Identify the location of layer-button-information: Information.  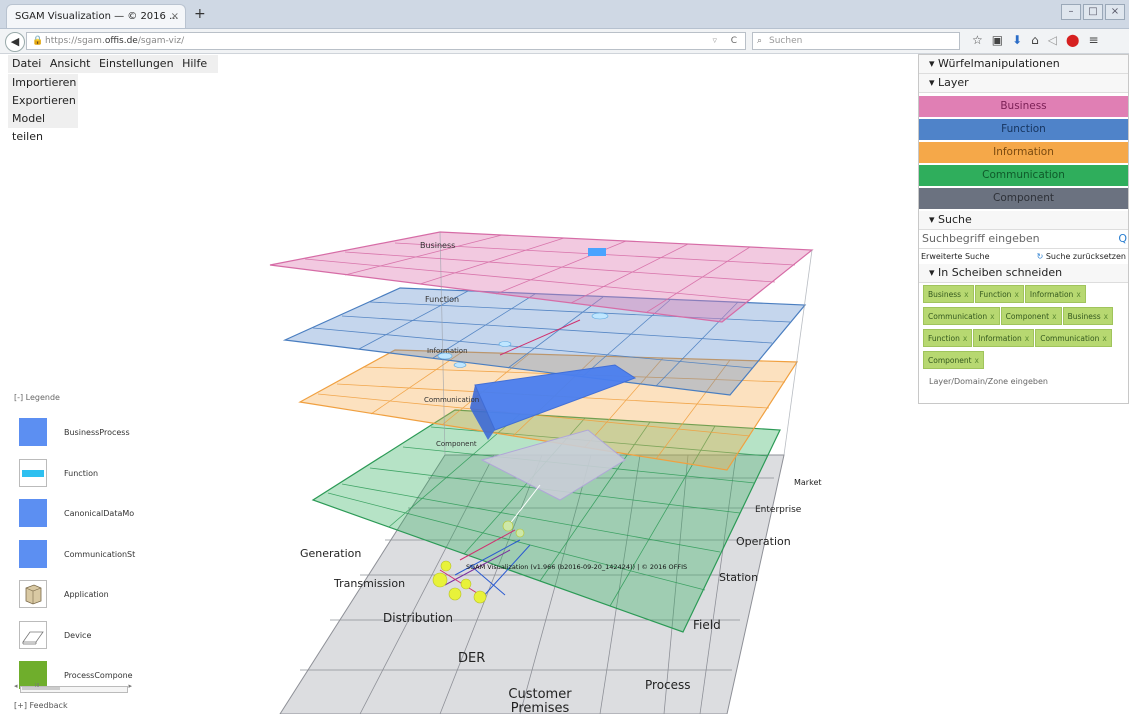
(1023, 152).